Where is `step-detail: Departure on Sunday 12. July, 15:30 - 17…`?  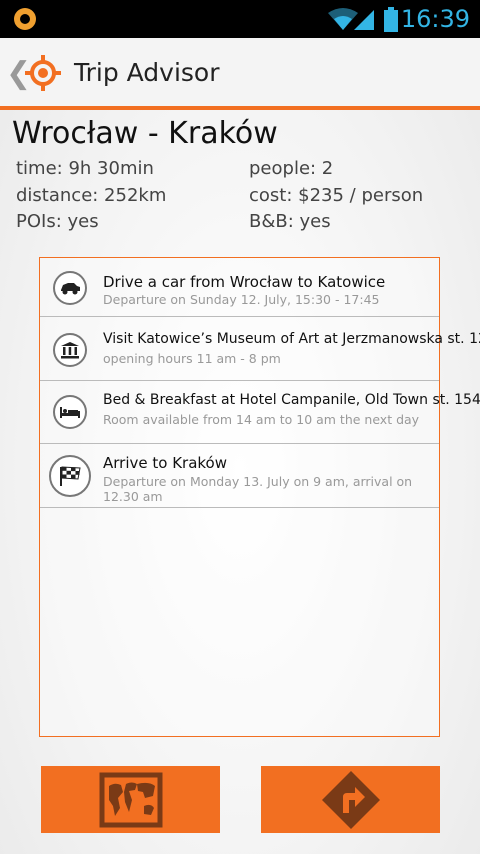 step-detail: Departure on Sunday 12. July, 15:30 - 17… is located at coordinates (241, 299).